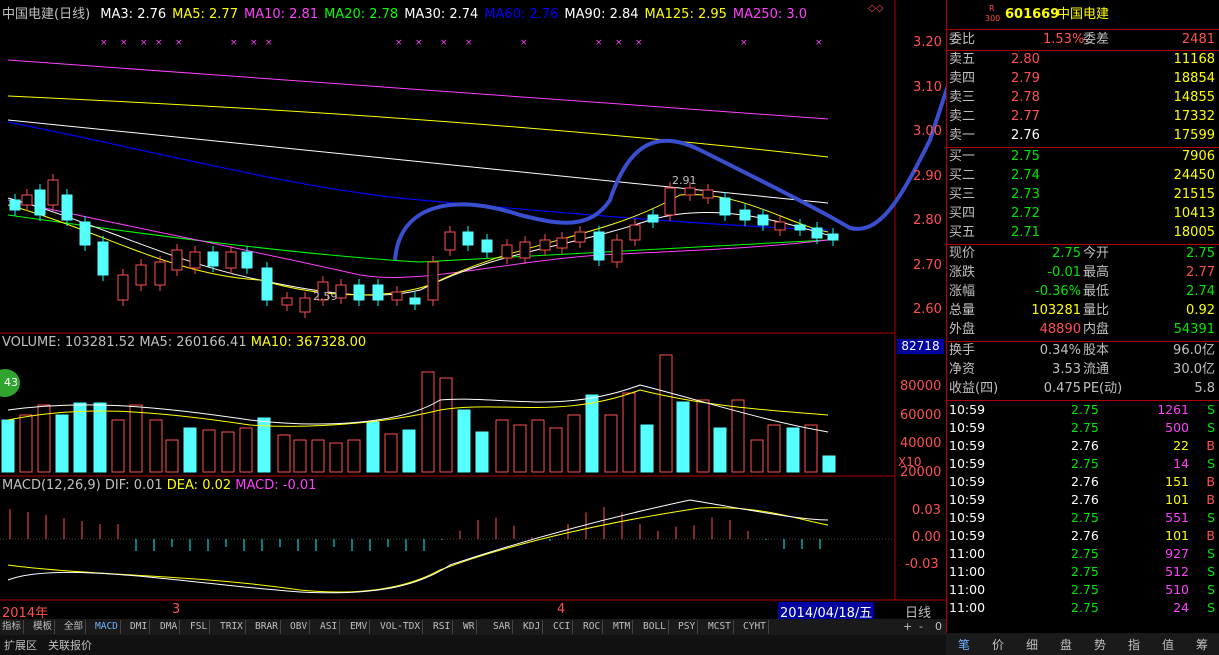 Image resolution: width=1219 pixels, height=655 pixels. Describe the element at coordinates (469, 627) in the screenshot. I see `indicator-tab: WR` at that location.